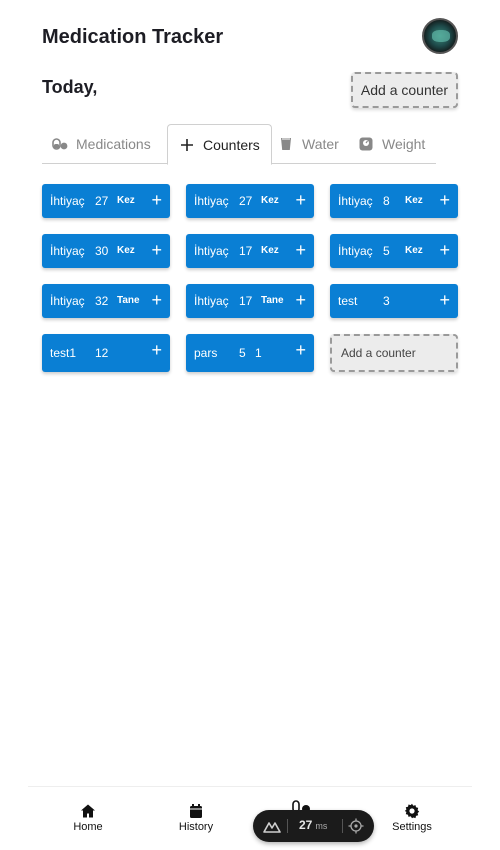  I want to click on gear-icon, so click(412, 811).